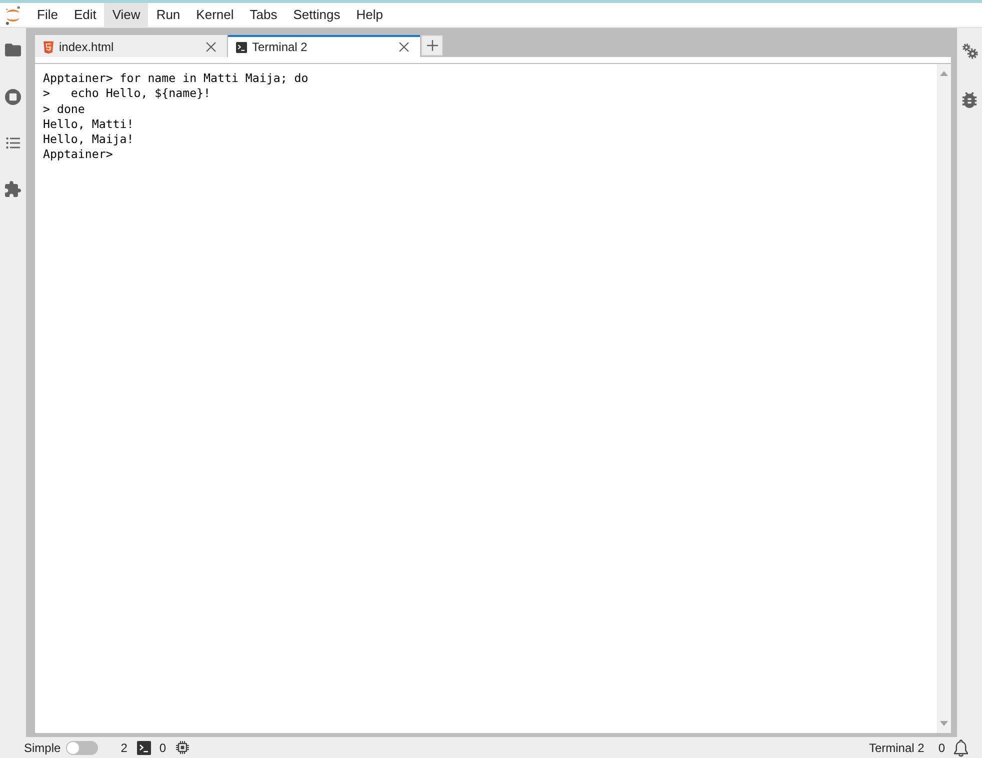  I want to click on terminal-count: 2, so click(124, 748).